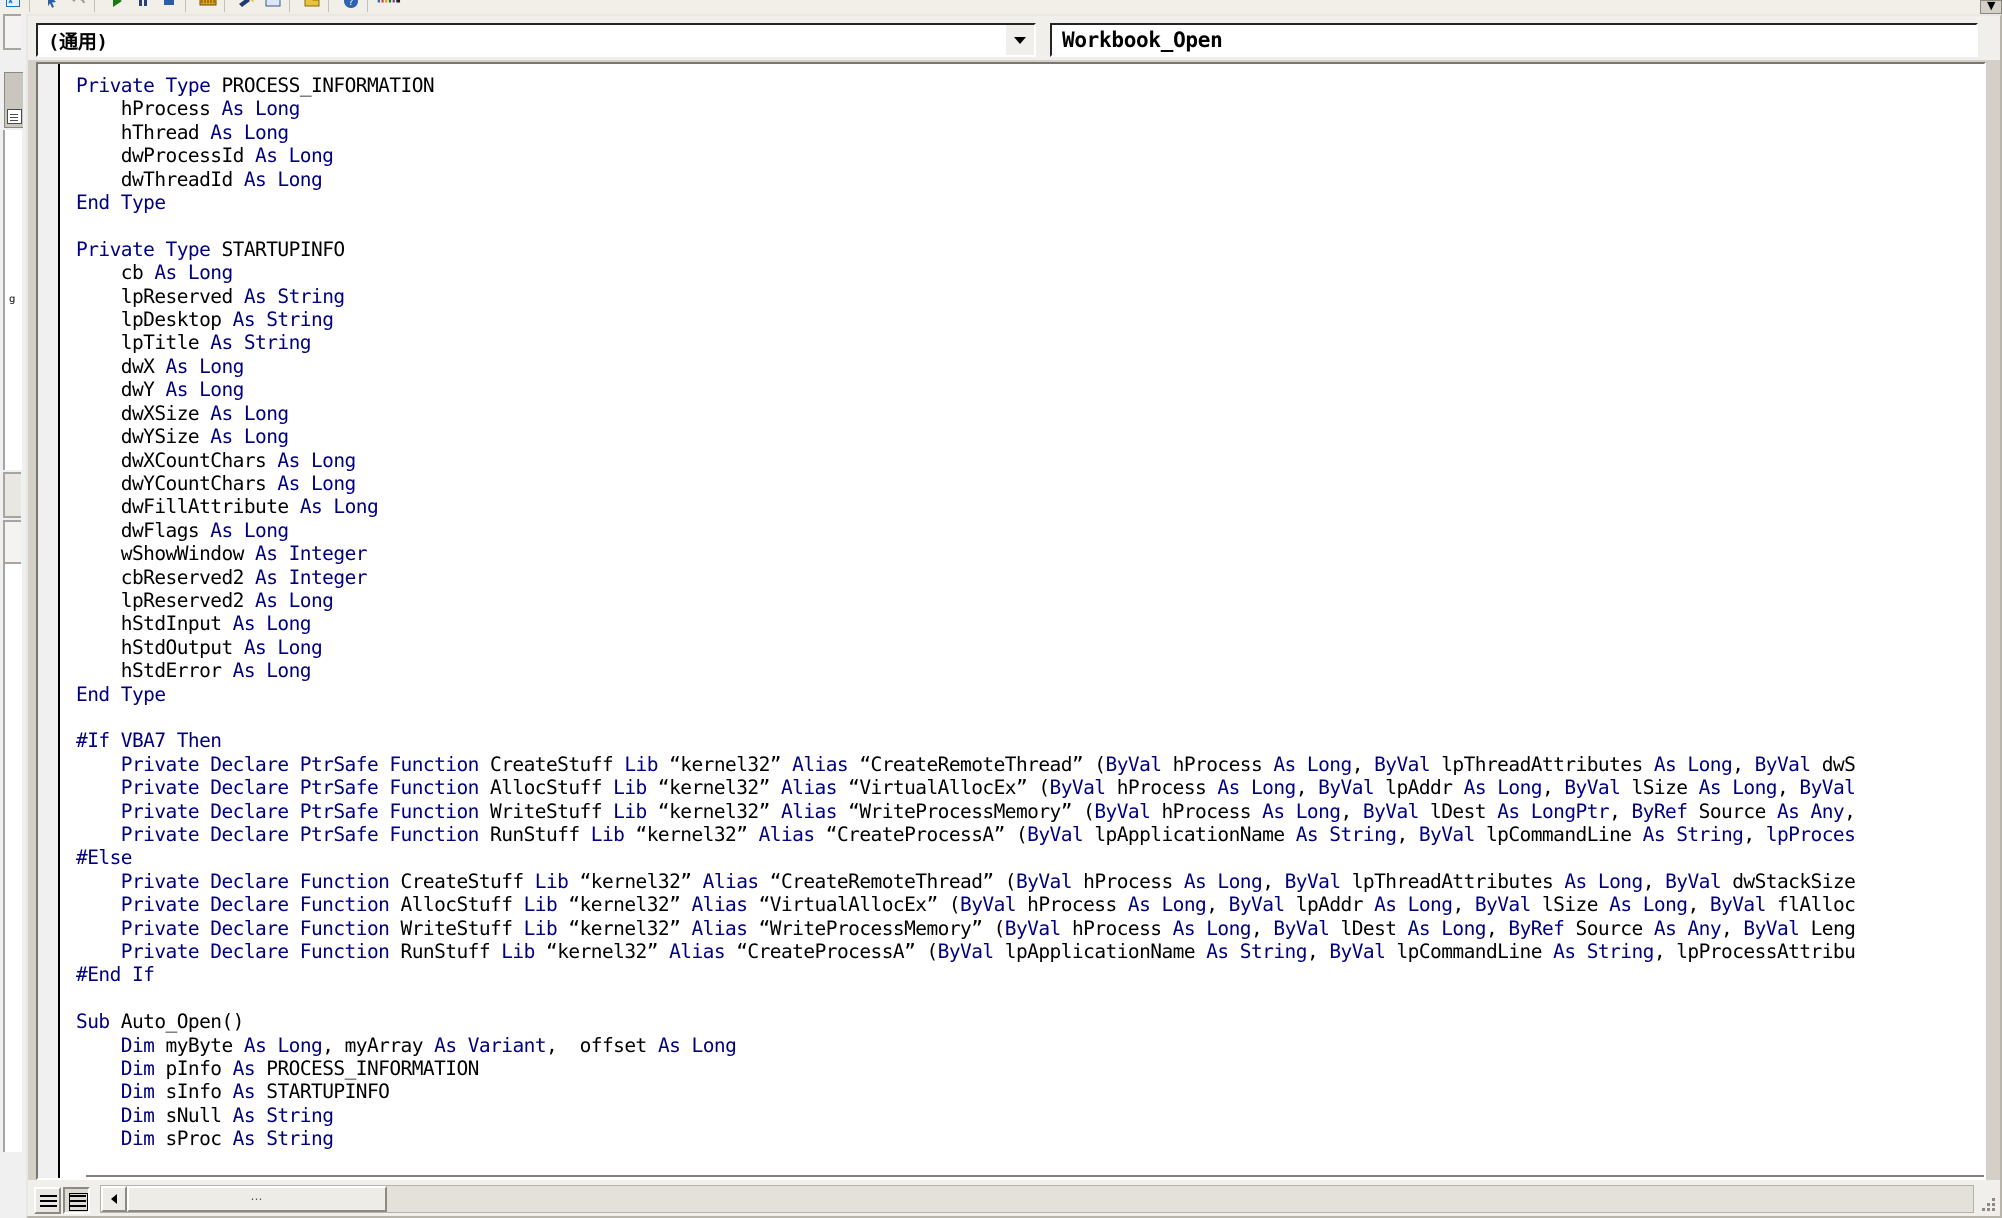  Describe the element at coordinates (311, 554) in the screenshot. I see `code-keyword: As Integer` at that location.